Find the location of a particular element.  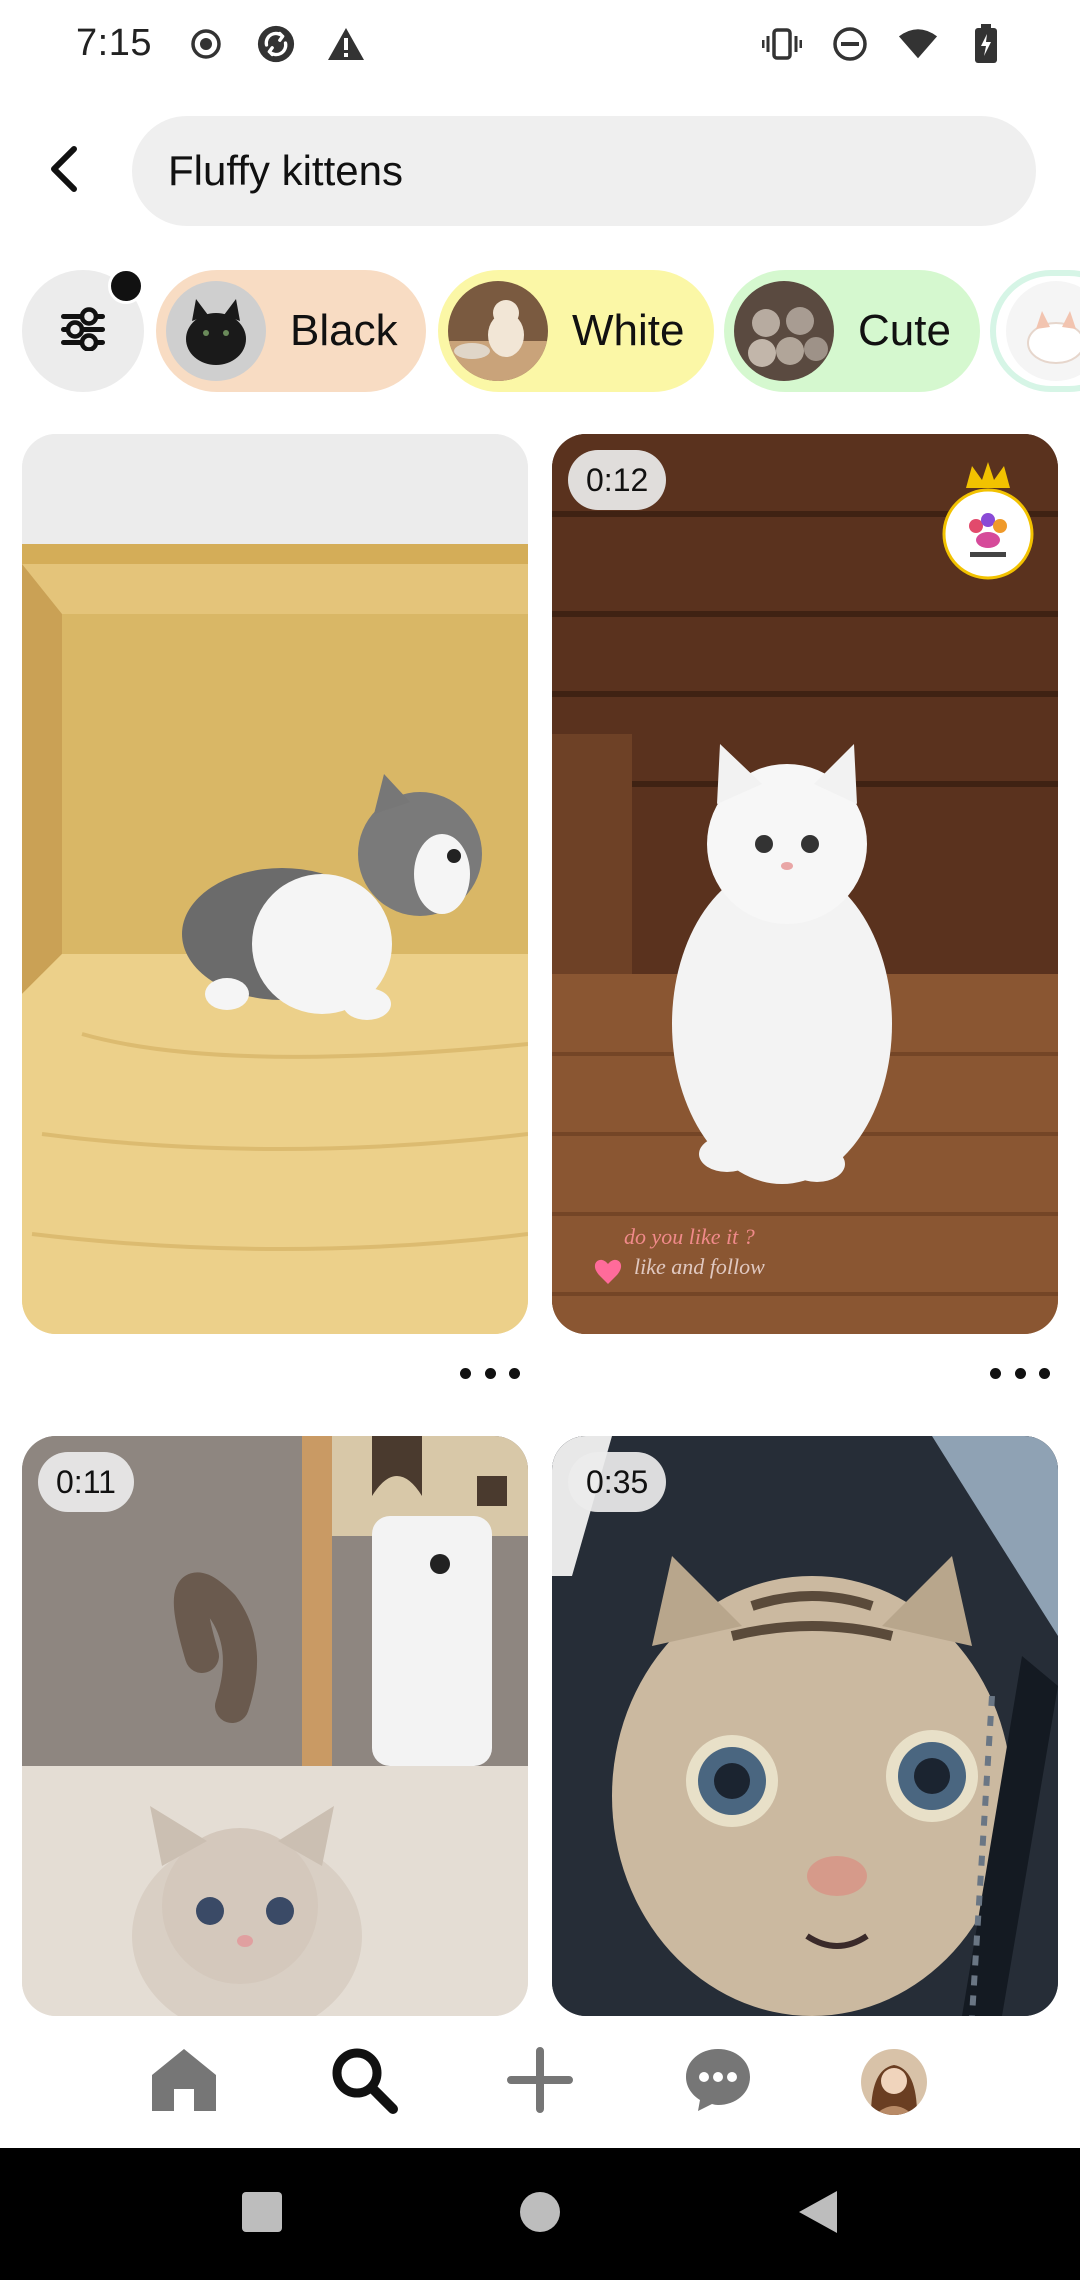

chip-label: Cute is located at coordinates (904, 330).